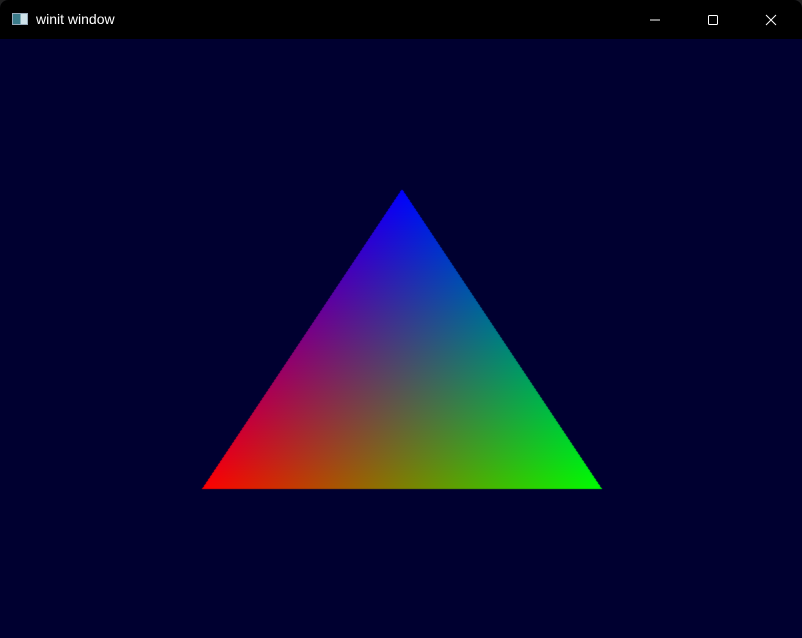  I want to click on maximize-button, so click(713, 19).